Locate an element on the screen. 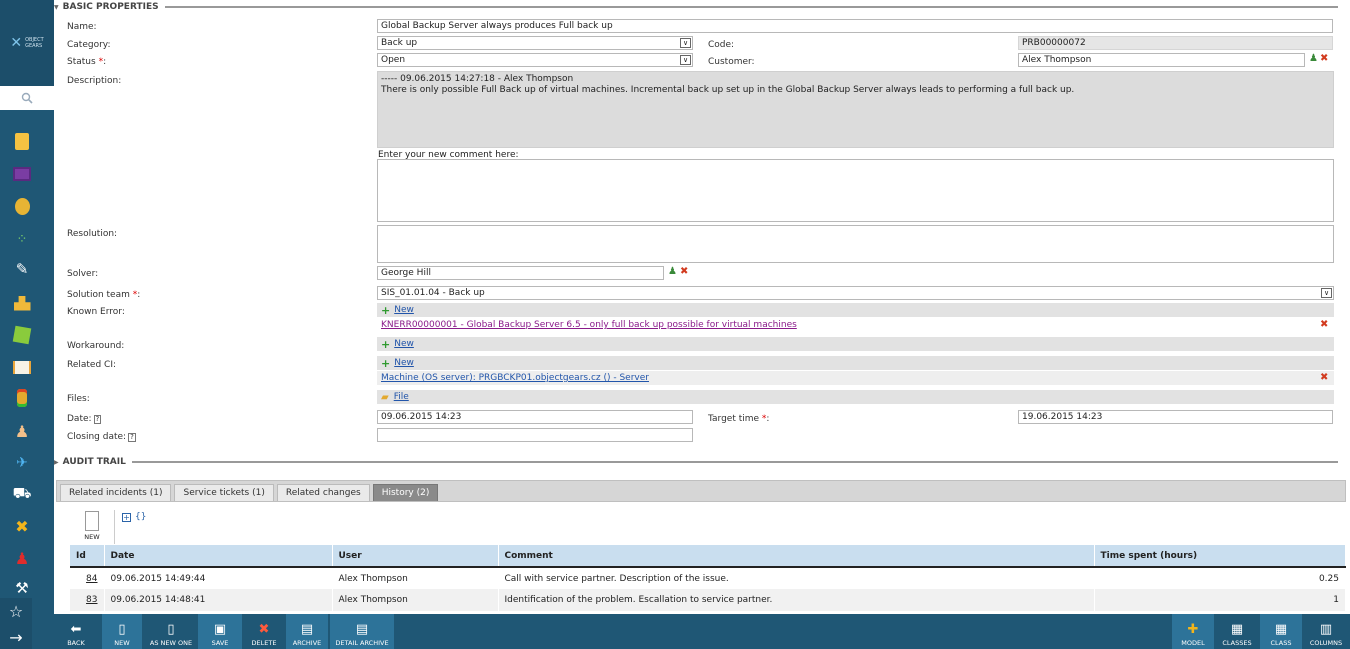  tab-service-tickets: Service tickets (1) is located at coordinates (224, 492).